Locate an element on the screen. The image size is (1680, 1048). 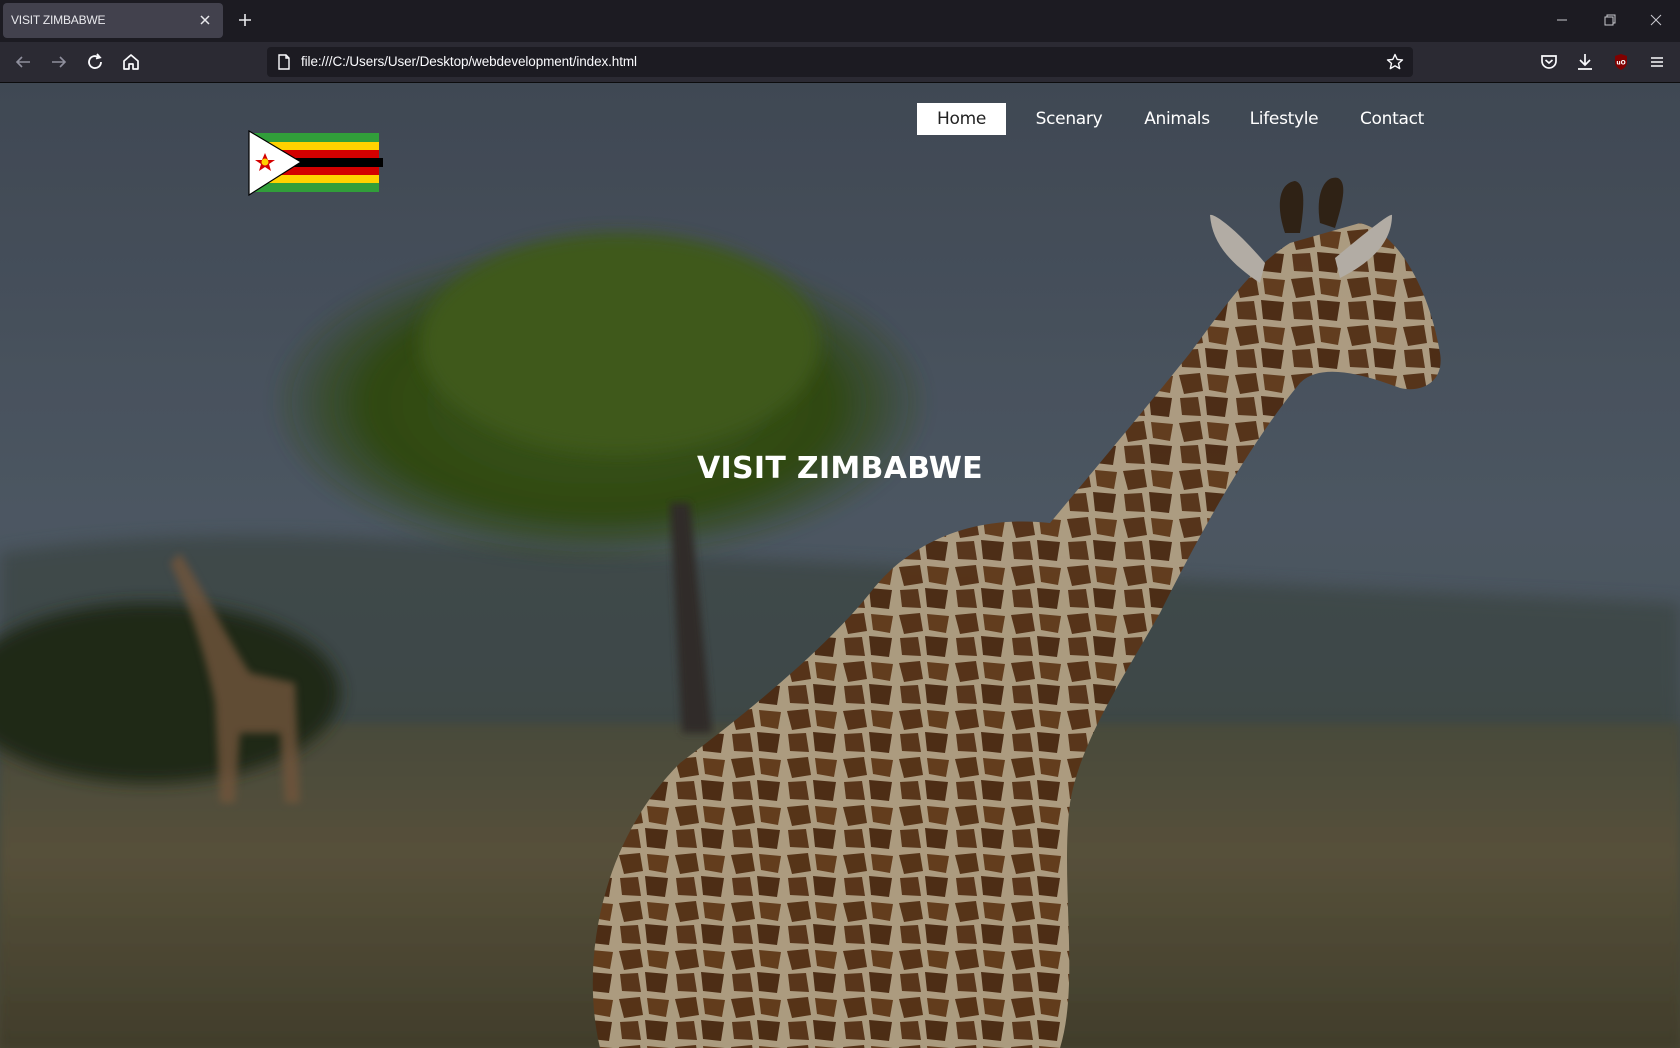
back-icon is located at coordinates (23, 62).